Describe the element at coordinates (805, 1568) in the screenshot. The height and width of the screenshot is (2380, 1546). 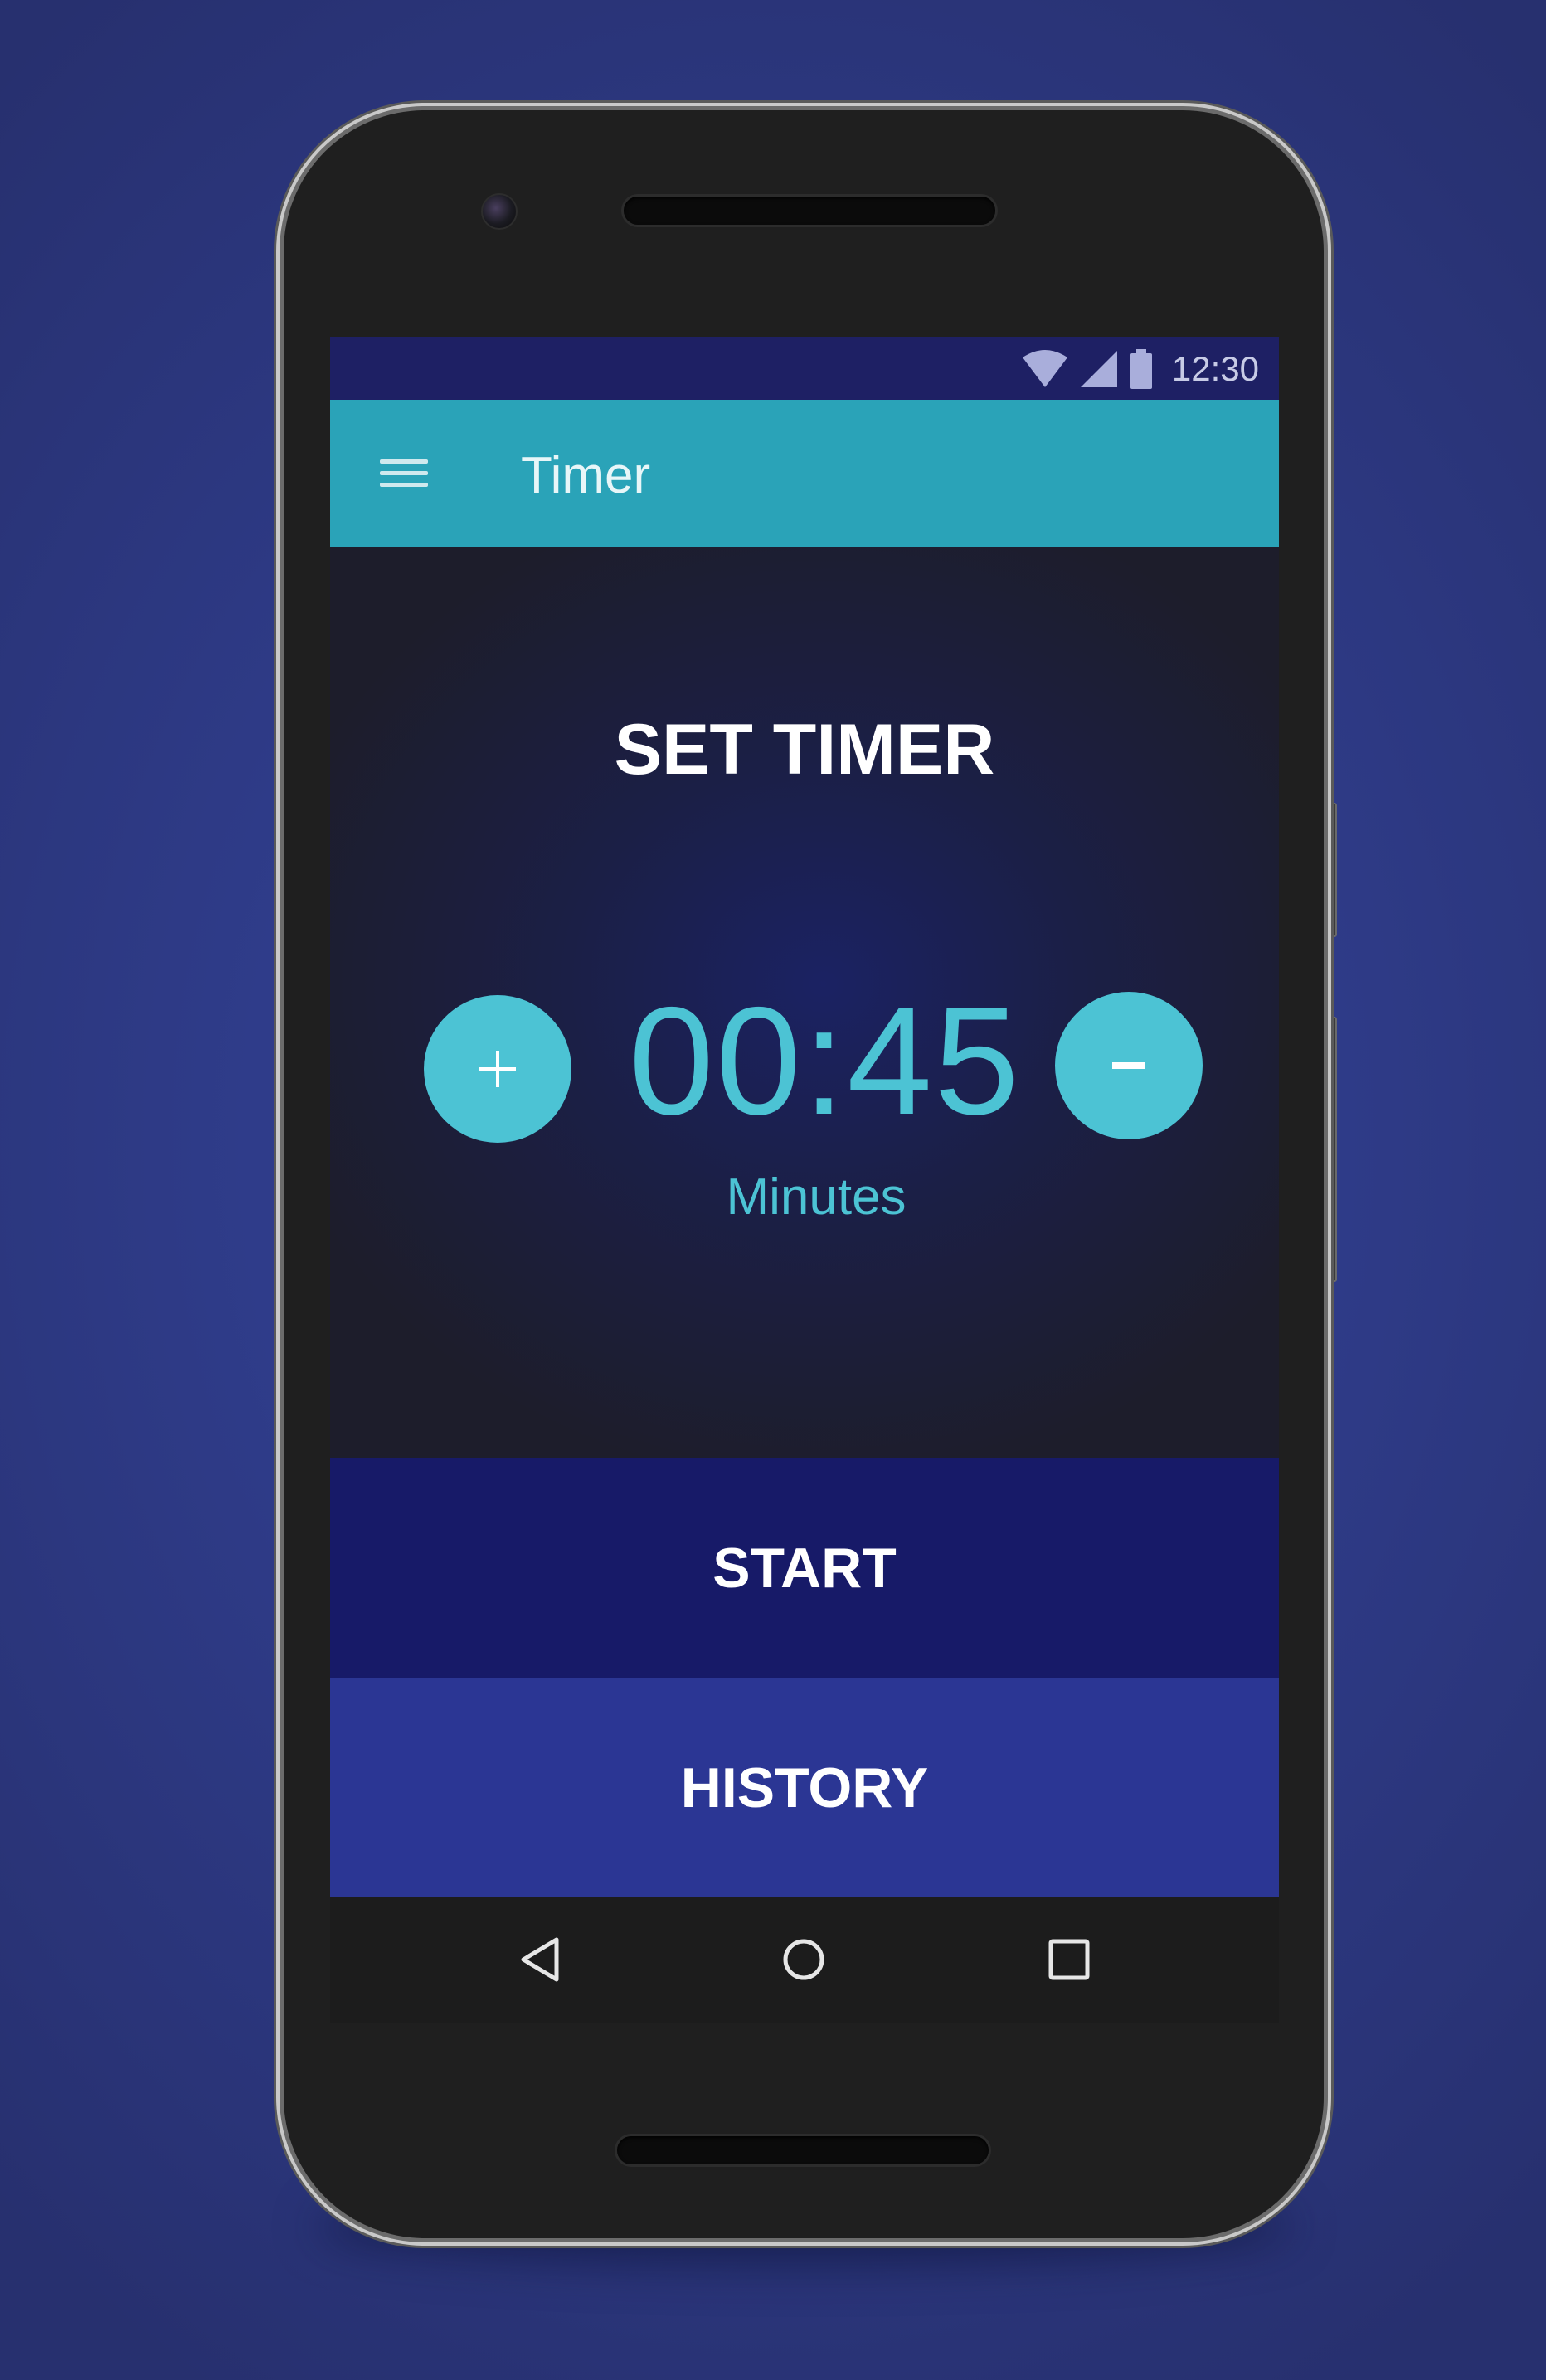
I see `start-button: START` at that location.